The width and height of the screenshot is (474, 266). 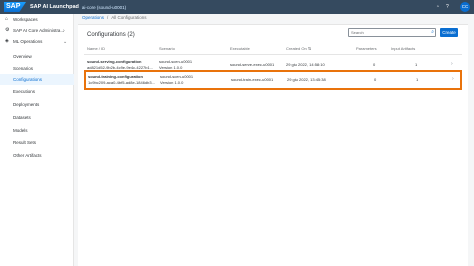 What do you see at coordinates (28, 41) in the screenshot?
I see `sidebar-item-label: ML Operations` at bounding box center [28, 41].